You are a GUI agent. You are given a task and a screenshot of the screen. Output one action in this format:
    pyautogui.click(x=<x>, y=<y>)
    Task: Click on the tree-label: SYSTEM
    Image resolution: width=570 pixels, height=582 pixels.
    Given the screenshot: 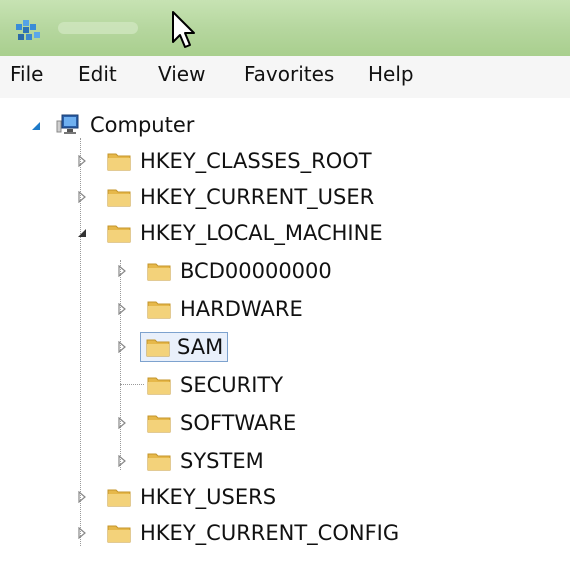 What is the action you would take?
    pyautogui.click(x=222, y=461)
    